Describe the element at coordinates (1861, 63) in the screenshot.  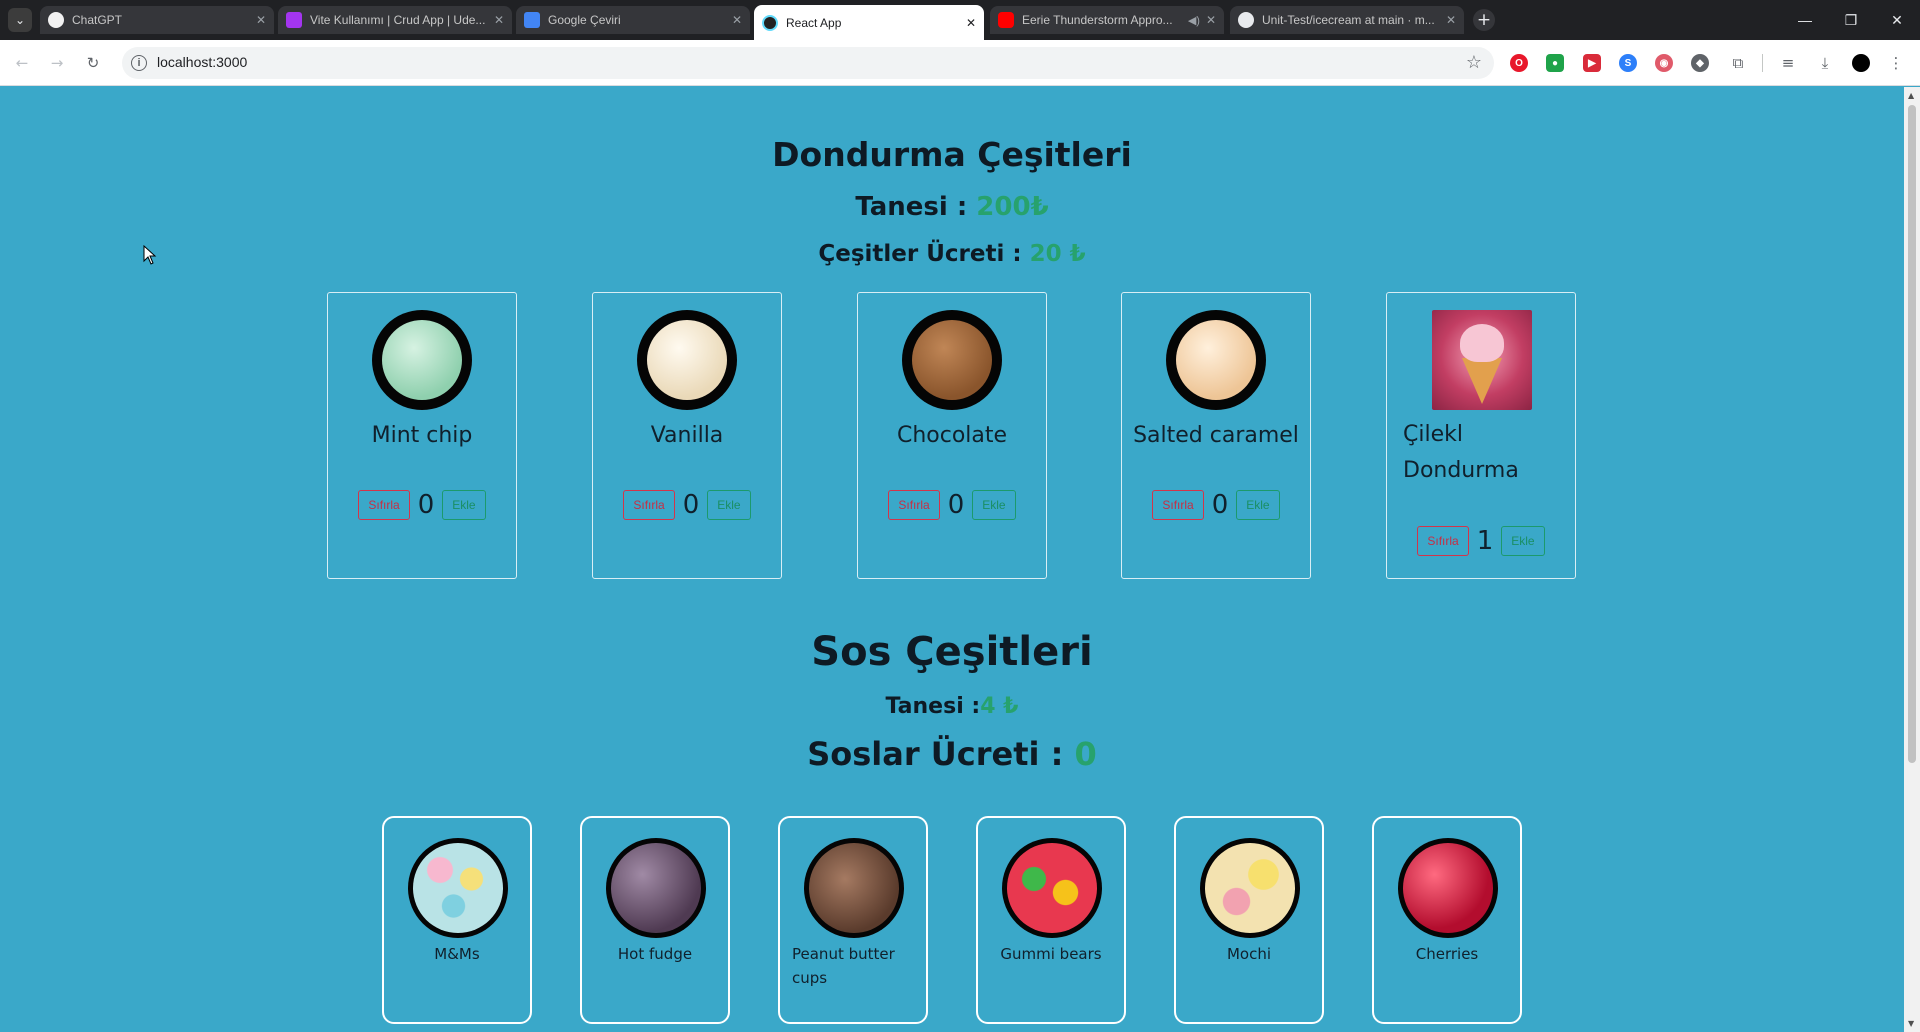
I see `profile-avatar-icon` at that location.